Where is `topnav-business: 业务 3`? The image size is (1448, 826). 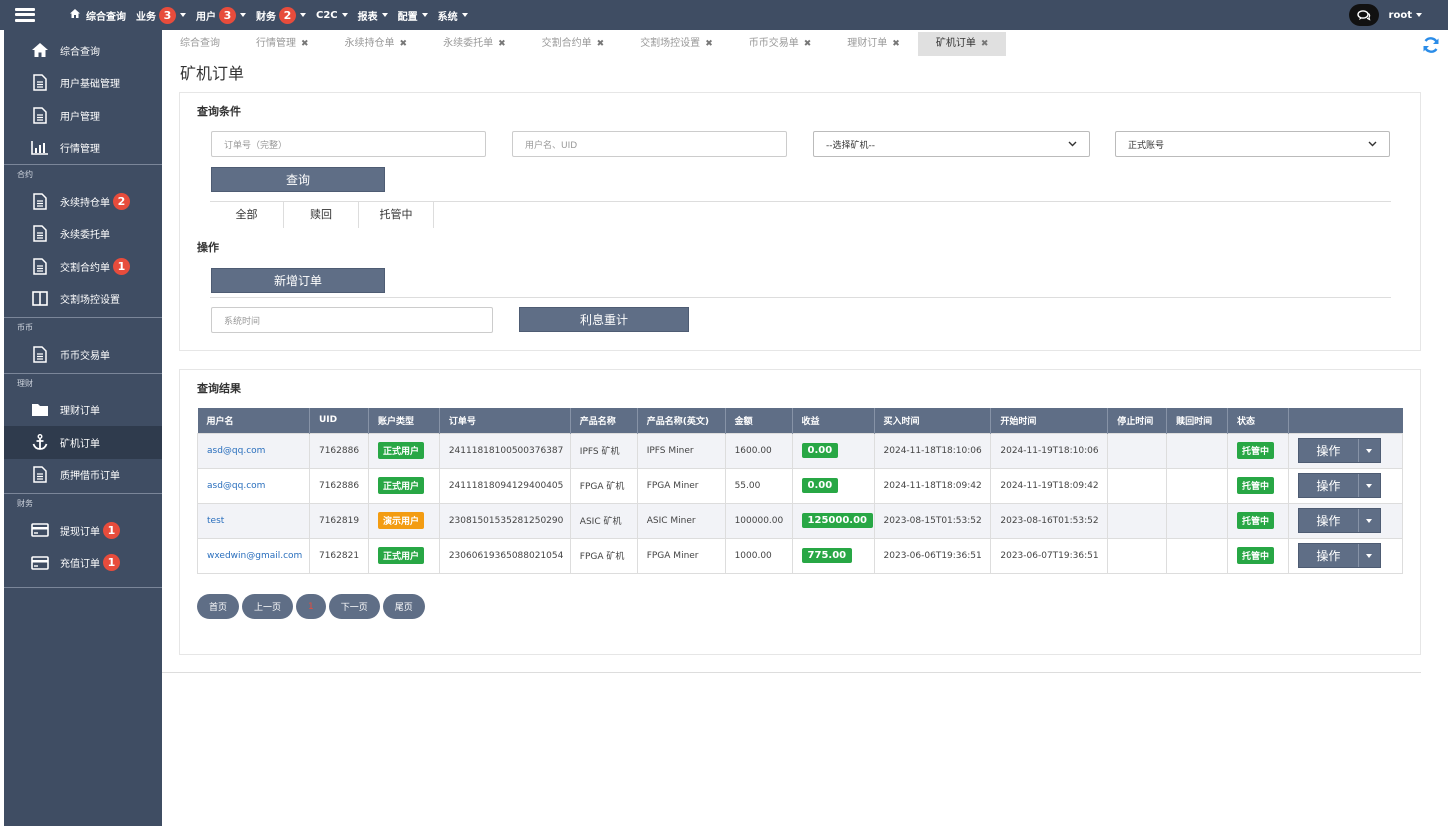 topnav-business: 业务 3 is located at coordinates (161, 15).